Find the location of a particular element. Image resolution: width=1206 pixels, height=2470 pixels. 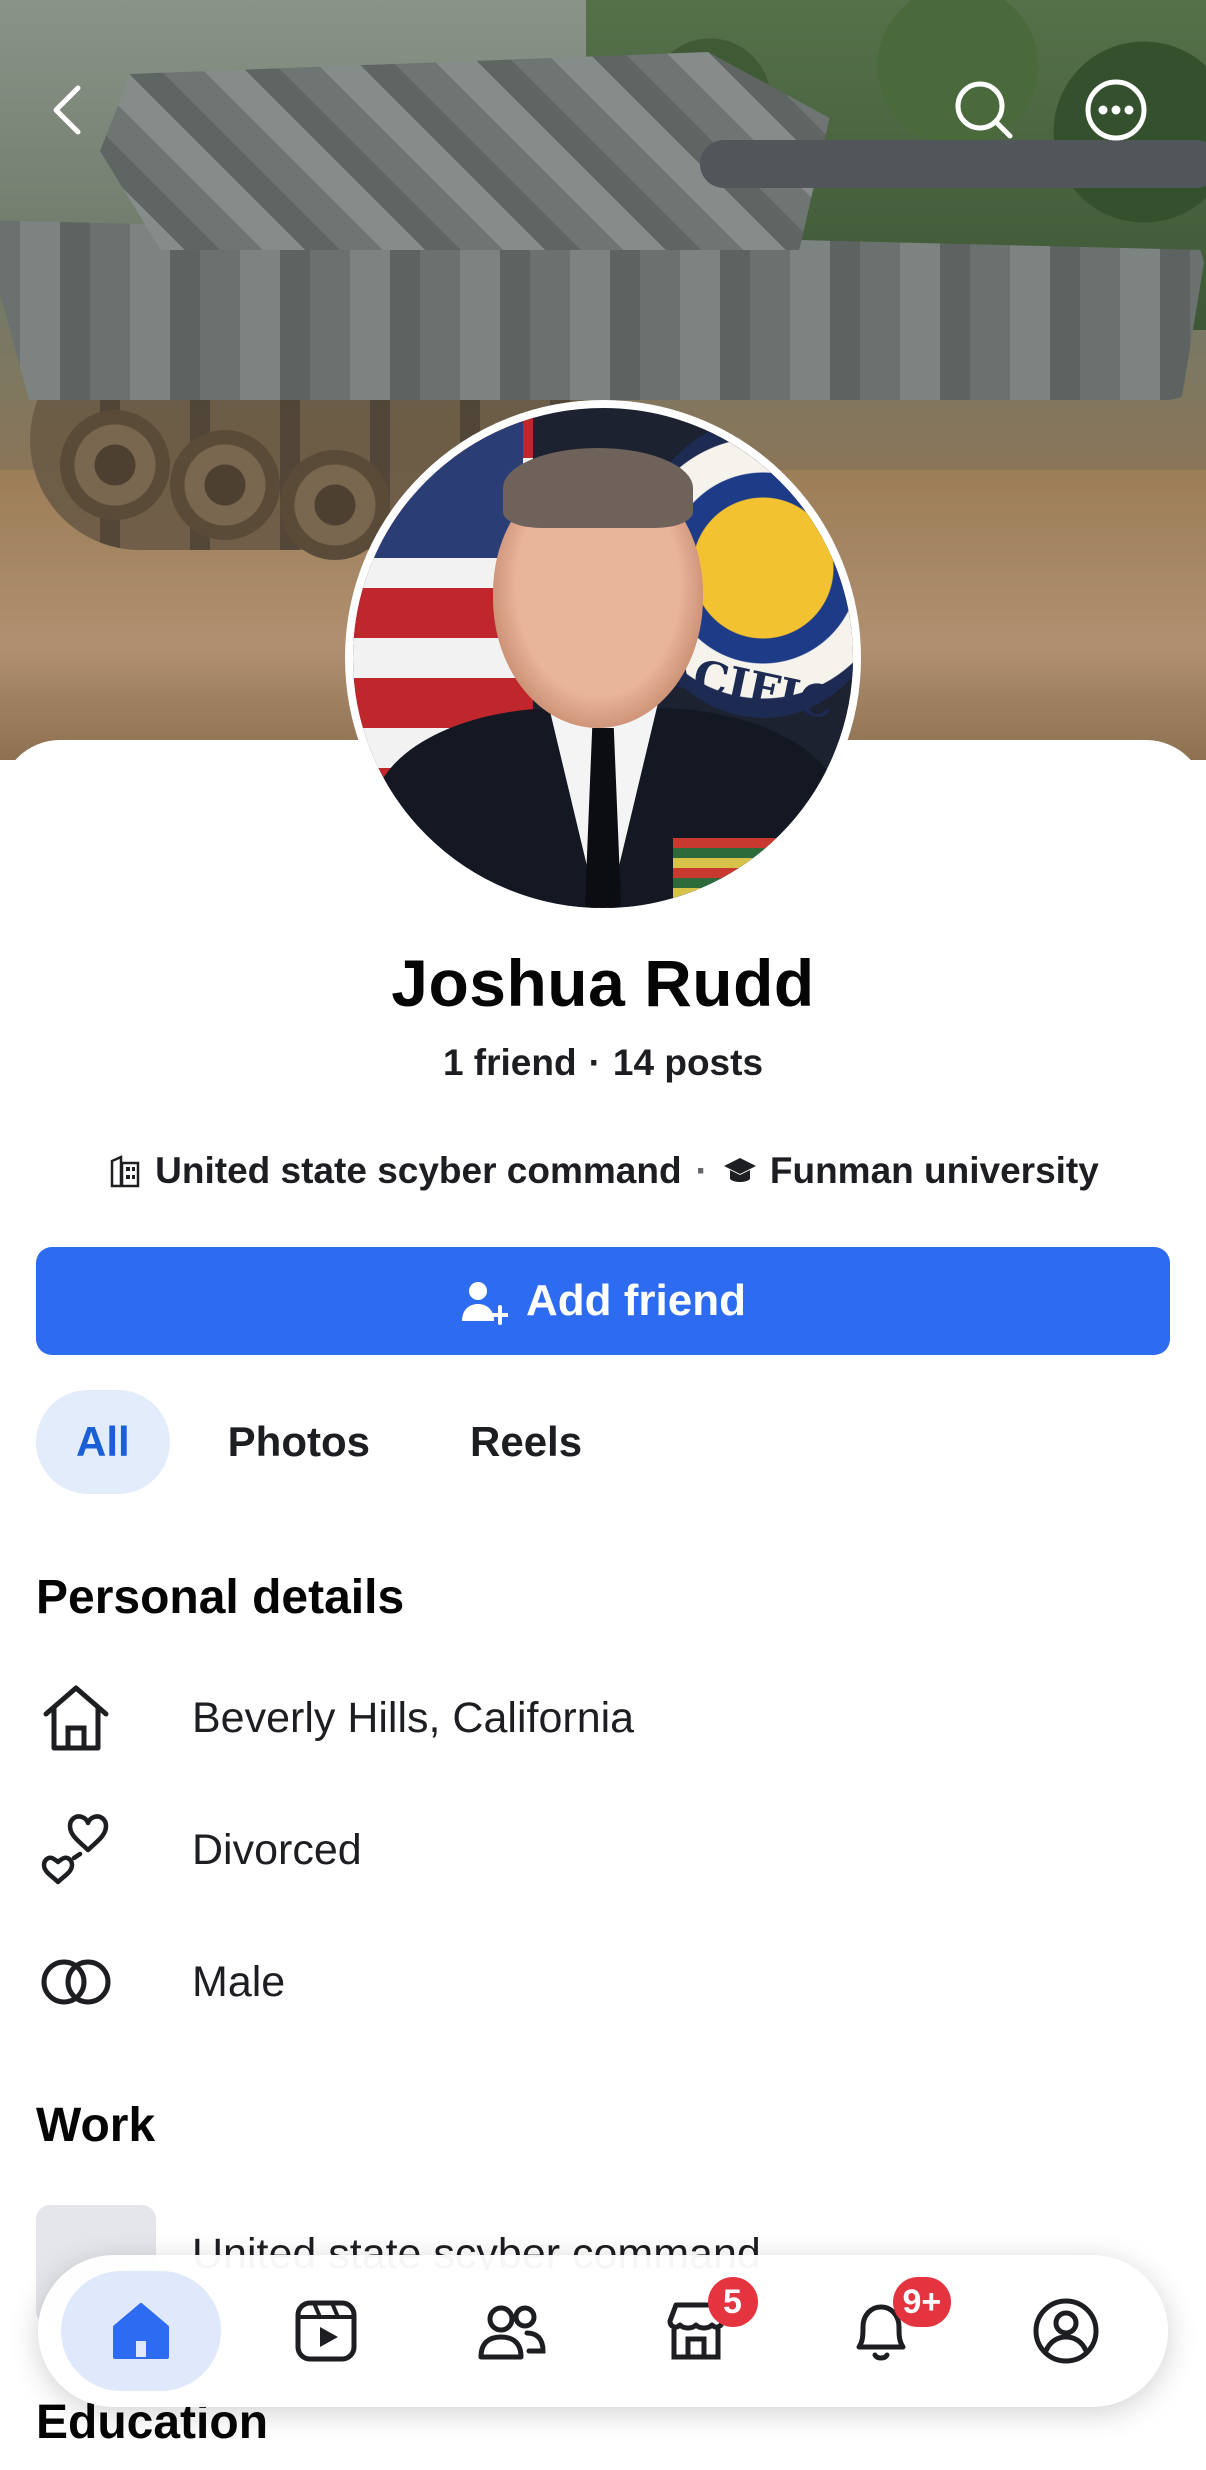

nav-notifications: 9+ is located at coordinates (881, 2331).